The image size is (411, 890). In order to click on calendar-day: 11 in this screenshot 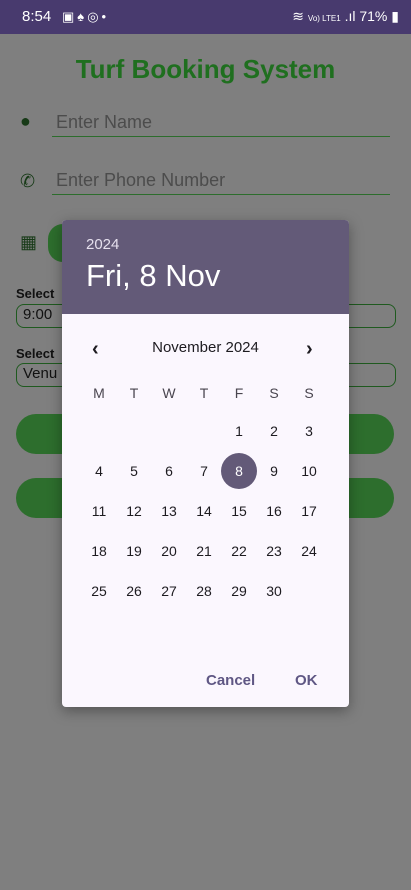, I will do `click(99, 511)`.